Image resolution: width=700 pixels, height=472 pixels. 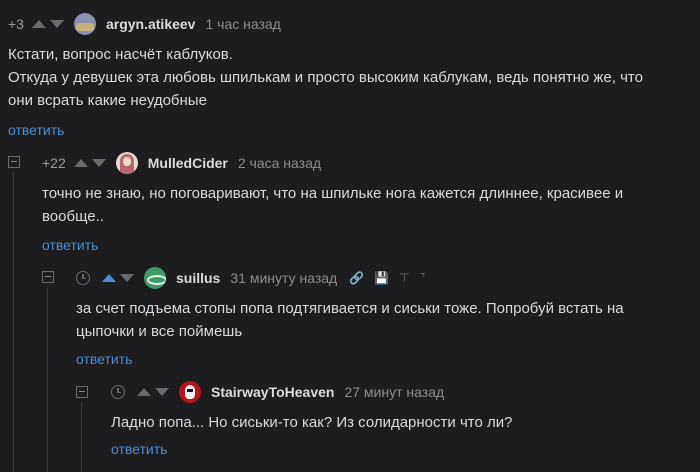 I want to click on save-icon: 💾, so click(x=381, y=278).